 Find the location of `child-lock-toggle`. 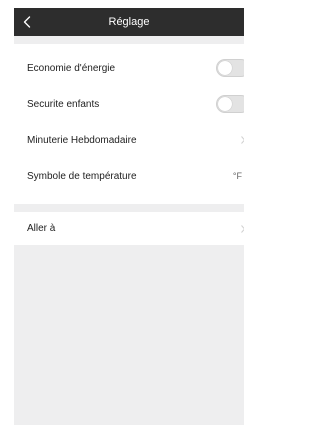

child-lock-toggle is located at coordinates (230, 104).